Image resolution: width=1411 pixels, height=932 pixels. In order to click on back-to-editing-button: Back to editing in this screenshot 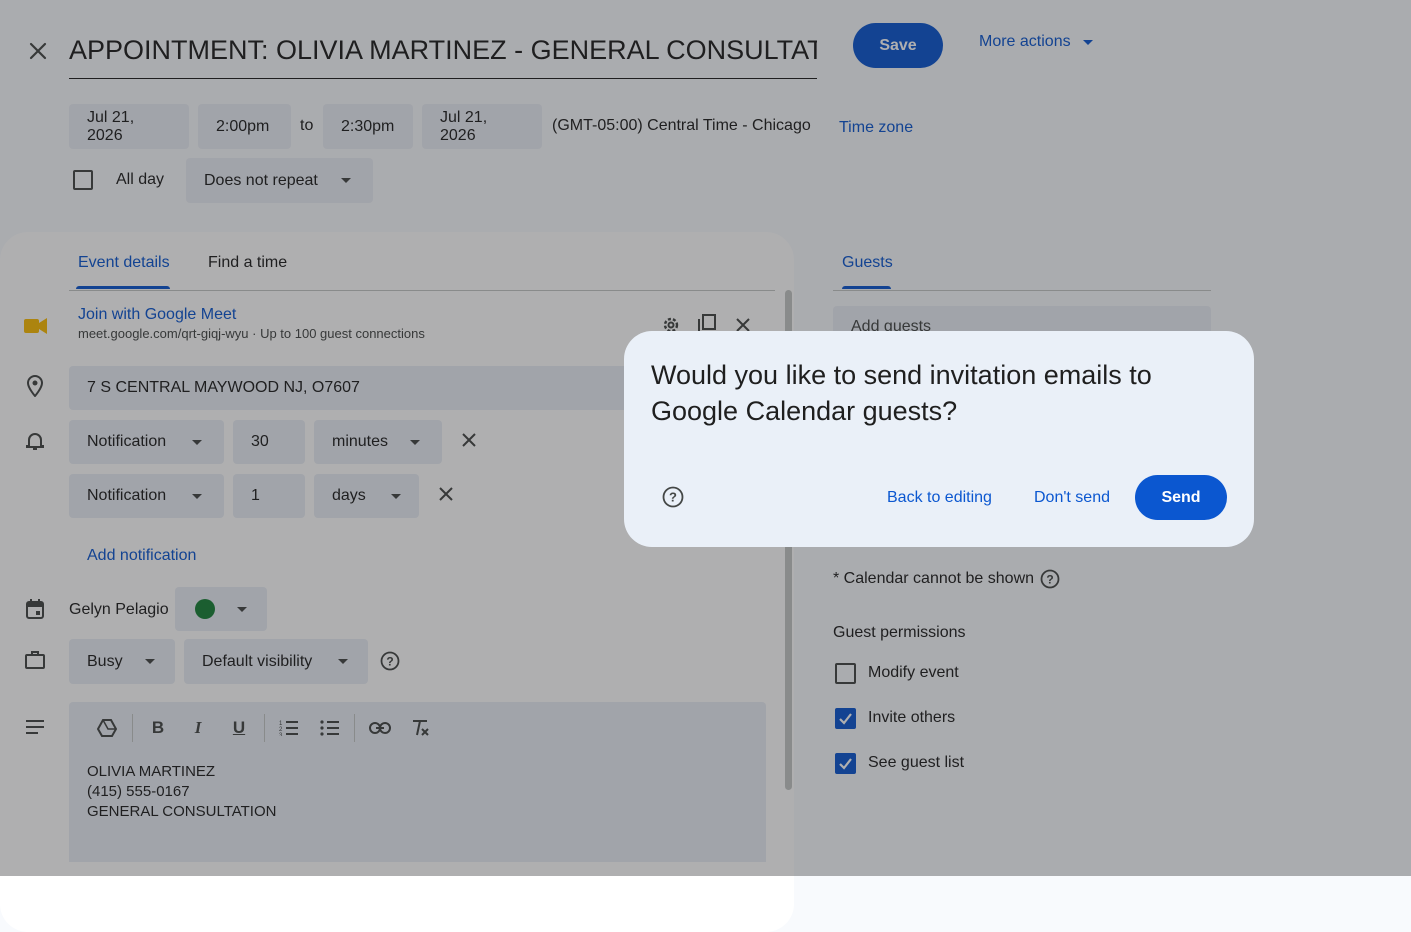, I will do `click(939, 498)`.